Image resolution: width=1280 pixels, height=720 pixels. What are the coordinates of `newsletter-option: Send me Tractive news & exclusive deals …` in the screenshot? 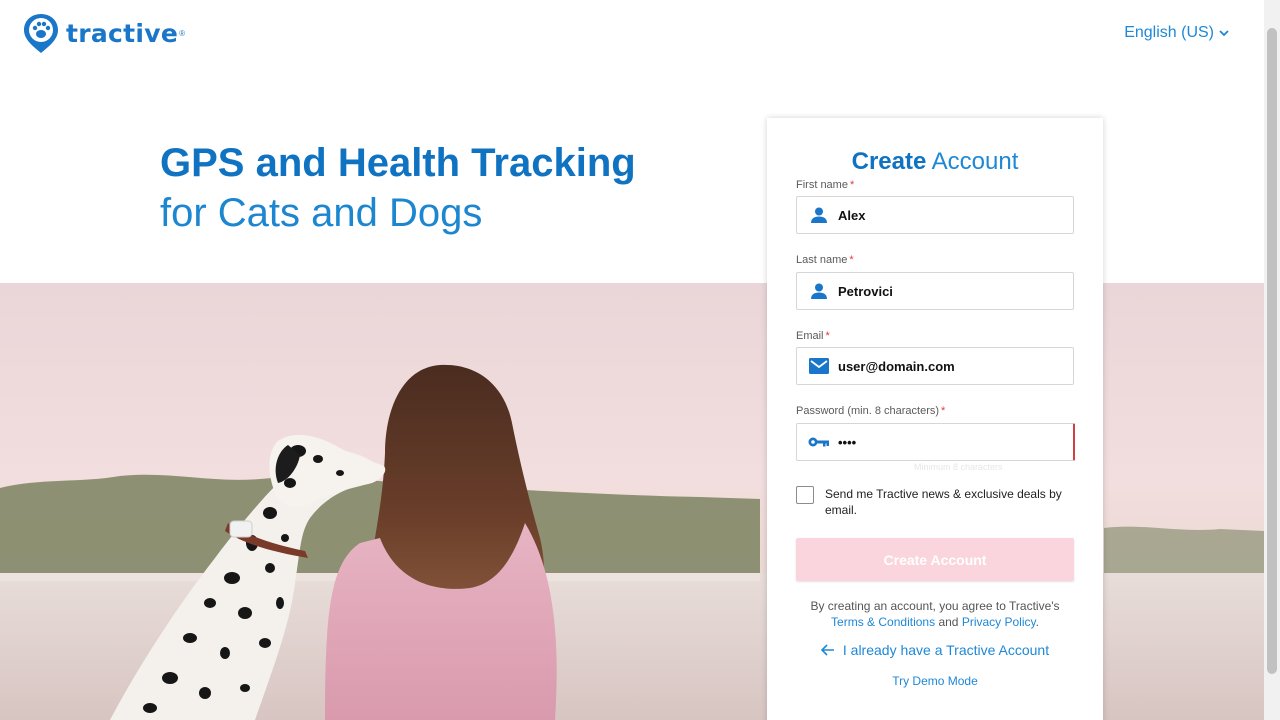 It's located at (936, 502).